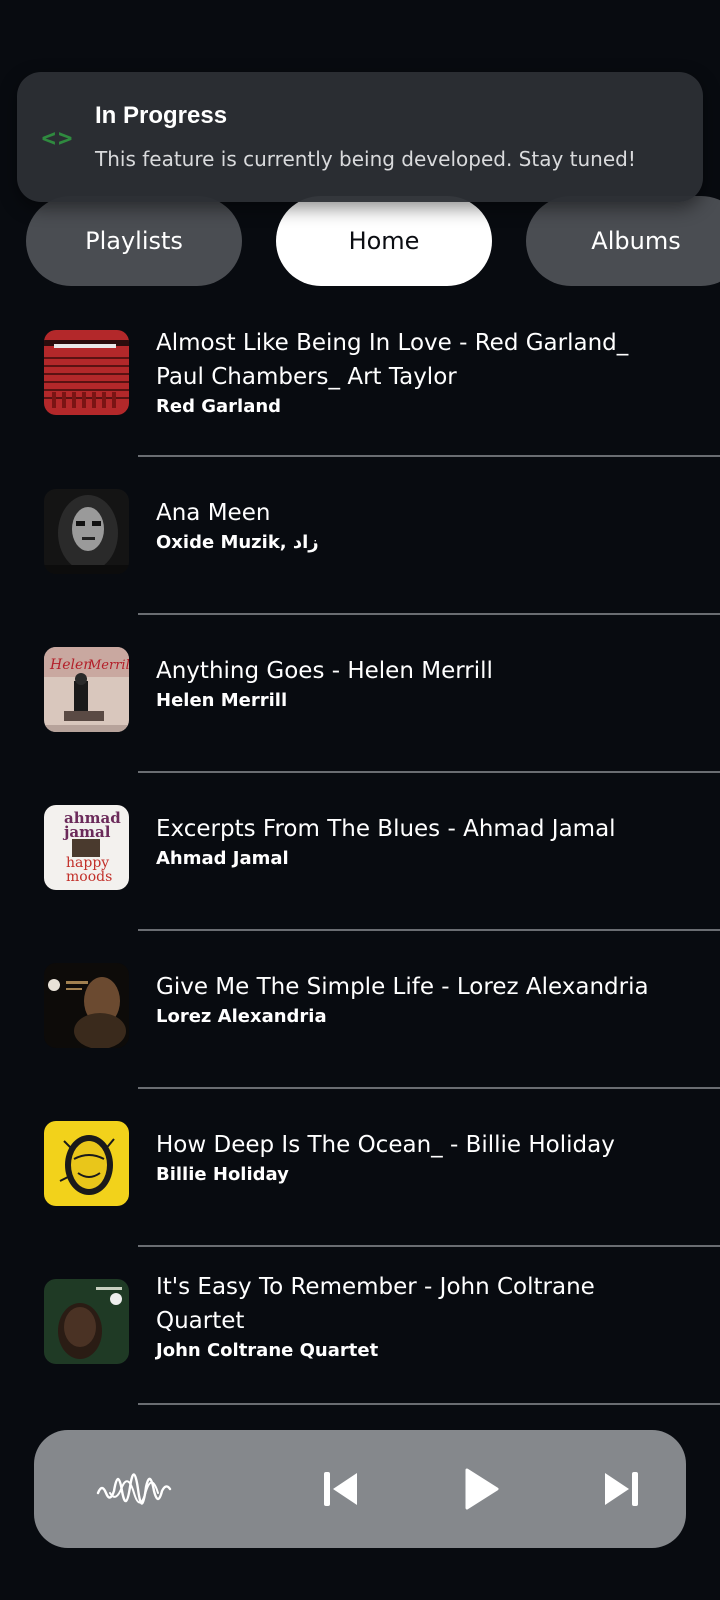  What do you see at coordinates (360, 551) in the screenshot?
I see `track-row: Ana Meen Oxide Muzik, زاد` at bounding box center [360, 551].